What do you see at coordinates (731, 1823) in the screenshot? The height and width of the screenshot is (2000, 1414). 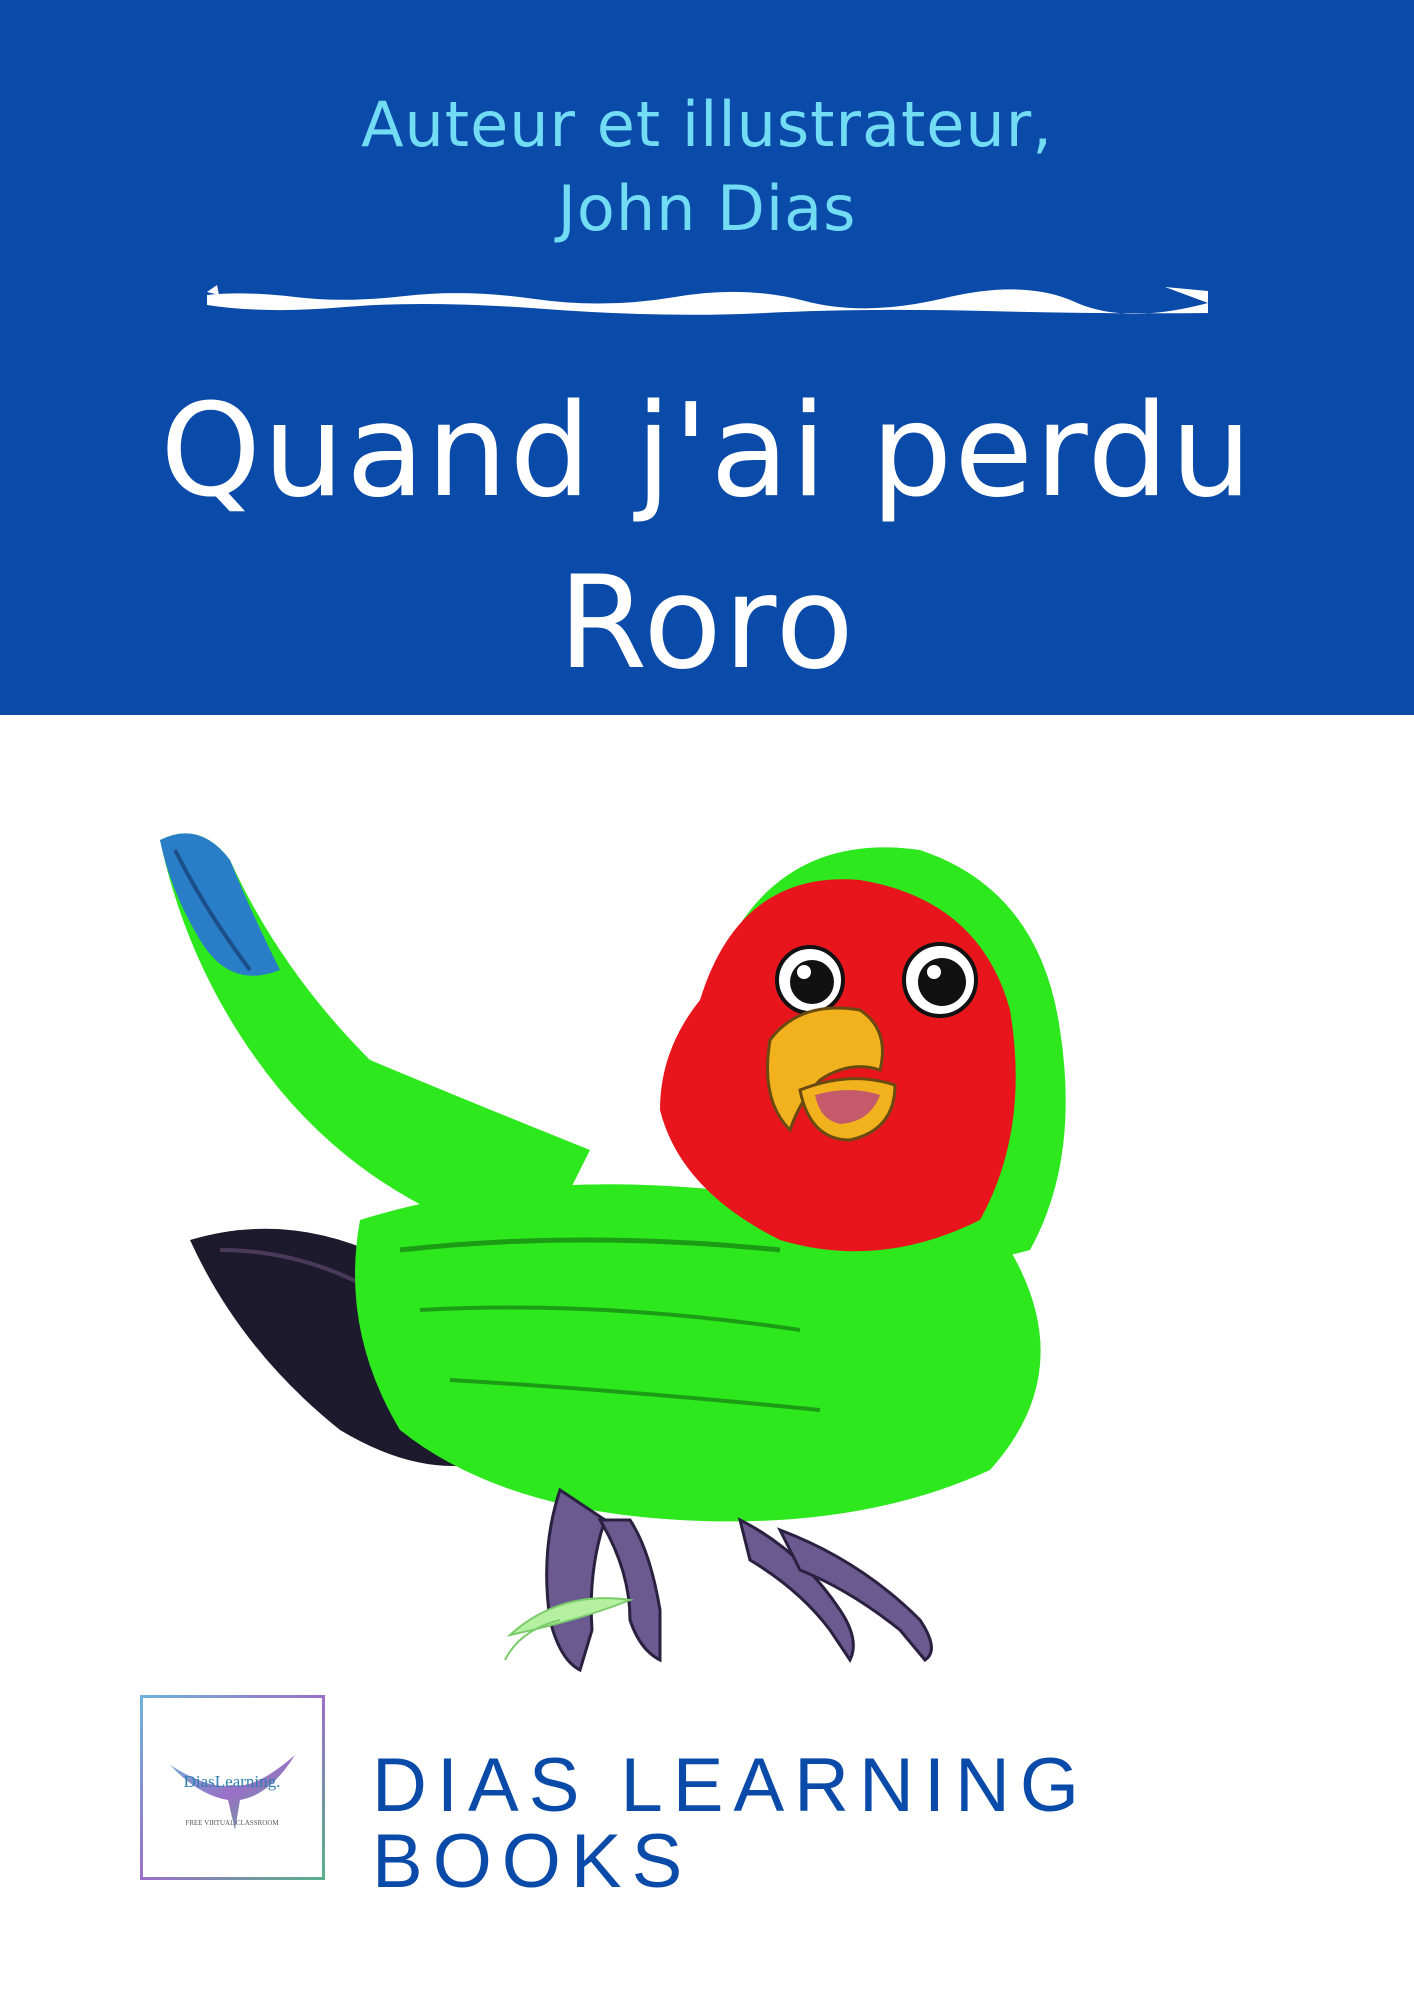 I see `publisher-name: DIAS LEARNING BOOKS` at bounding box center [731, 1823].